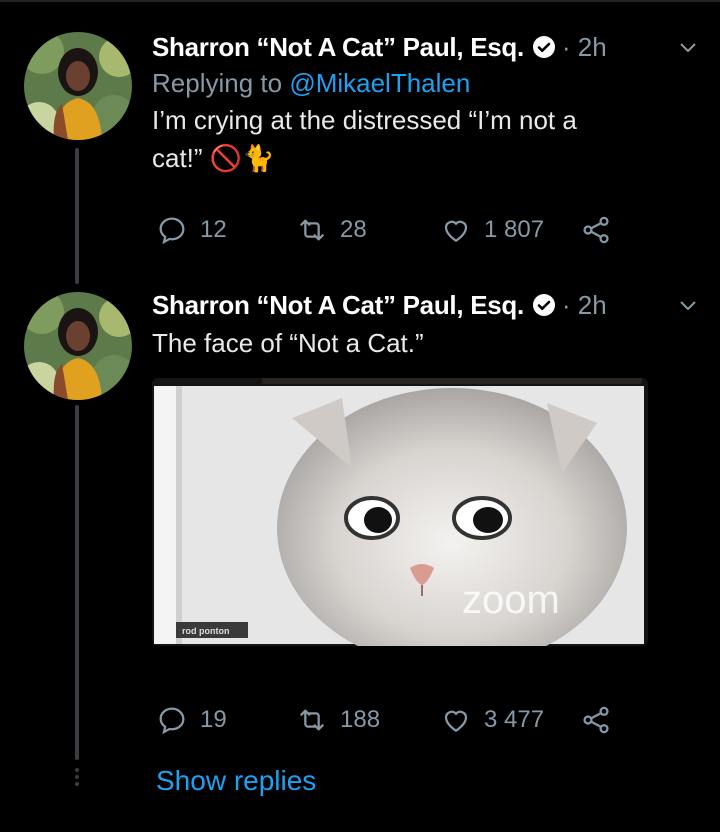 The image size is (720, 832). I want to click on like-count: 3 477, so click(514, 719).